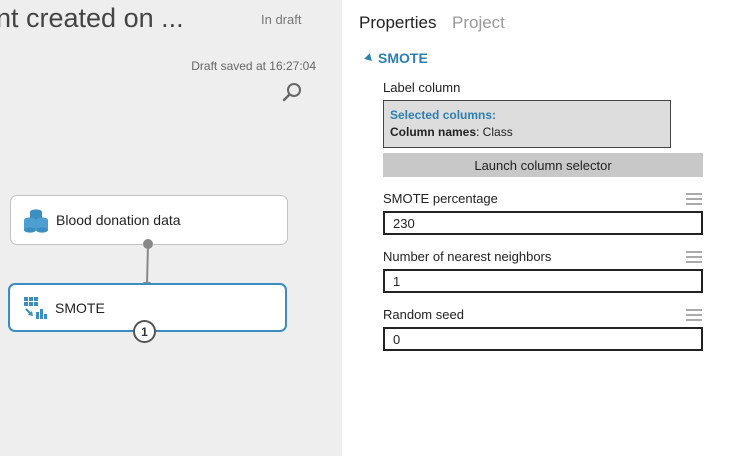 This screenshot has height=456, width=730. Describe the element at coordinates (527, 132) in the screenshot. I see `column-names-row: Column names: Class` at that location.